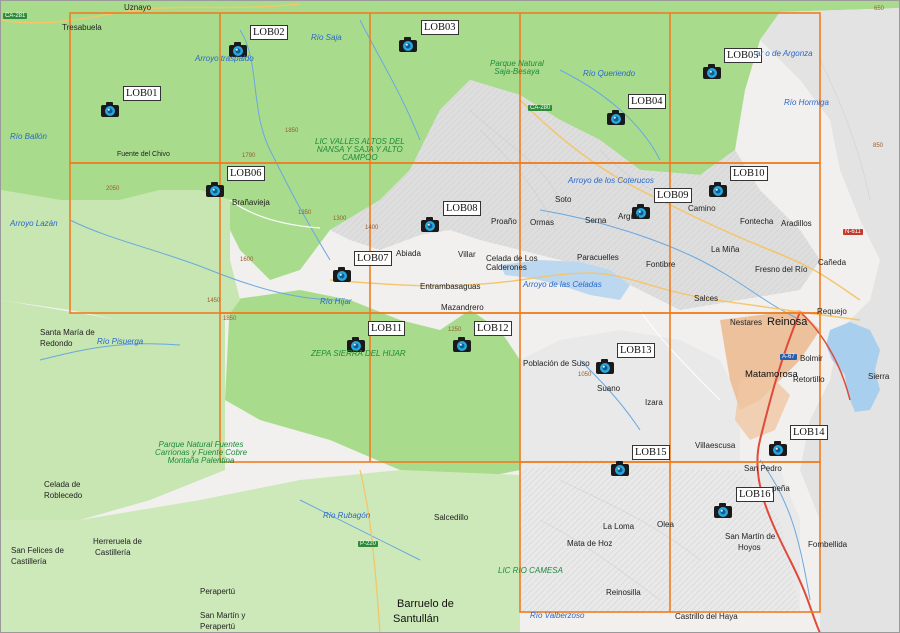  What do you see at coordinates (336, 301) in the screenshot?
I see `water-rio-hijar: Río Híjar` at bounding box center [336, 301].